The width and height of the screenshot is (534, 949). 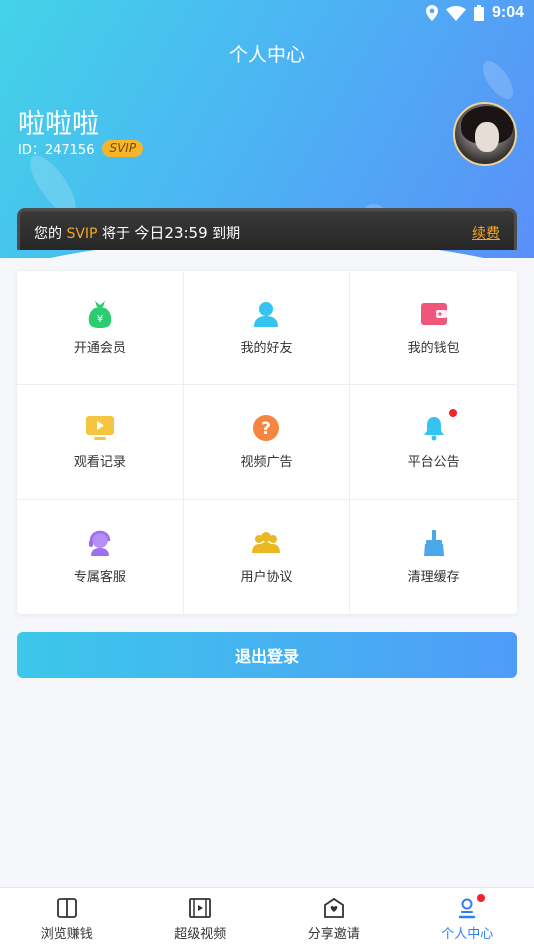 I want to click on vip-prefix: 您的, so click(x=48, y=234).